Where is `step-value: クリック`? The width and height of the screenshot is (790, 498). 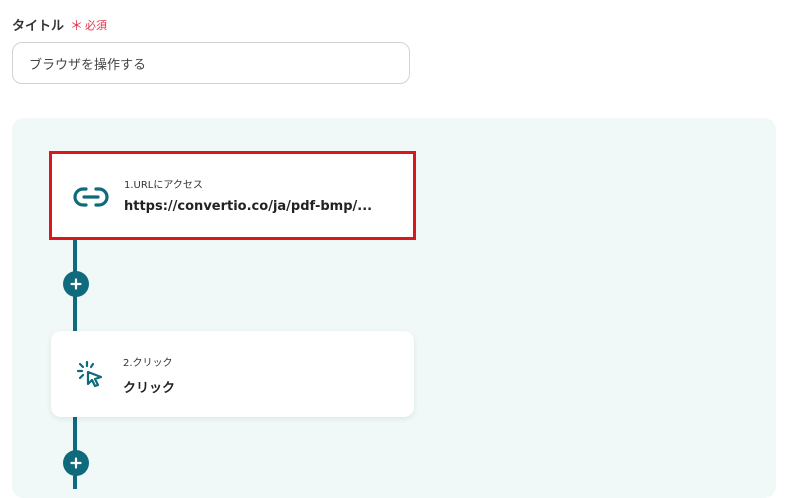
step-value: クリック is located at coordinates (149, 388).